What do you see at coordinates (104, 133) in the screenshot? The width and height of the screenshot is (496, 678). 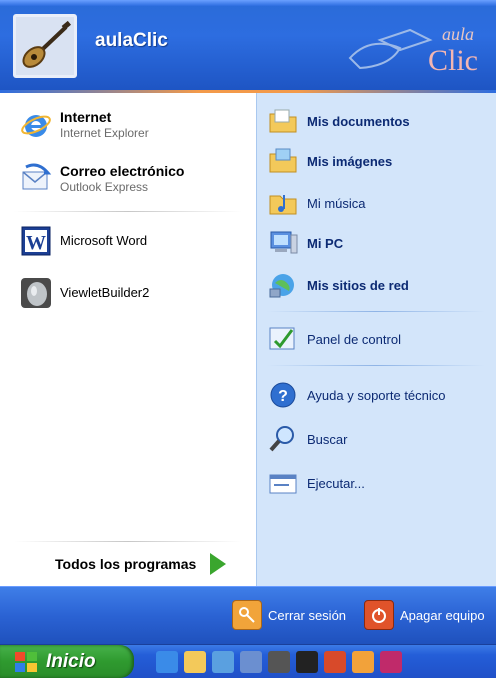 I see `pinned-internet-subtitle: Internet Explorer` at bounding box center [104, 133].